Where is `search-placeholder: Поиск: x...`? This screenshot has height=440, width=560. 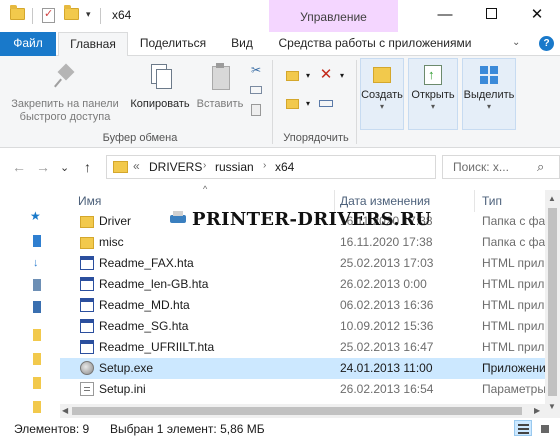 search-placeholder: Поиск: x... is located at coordinates (481, 167).